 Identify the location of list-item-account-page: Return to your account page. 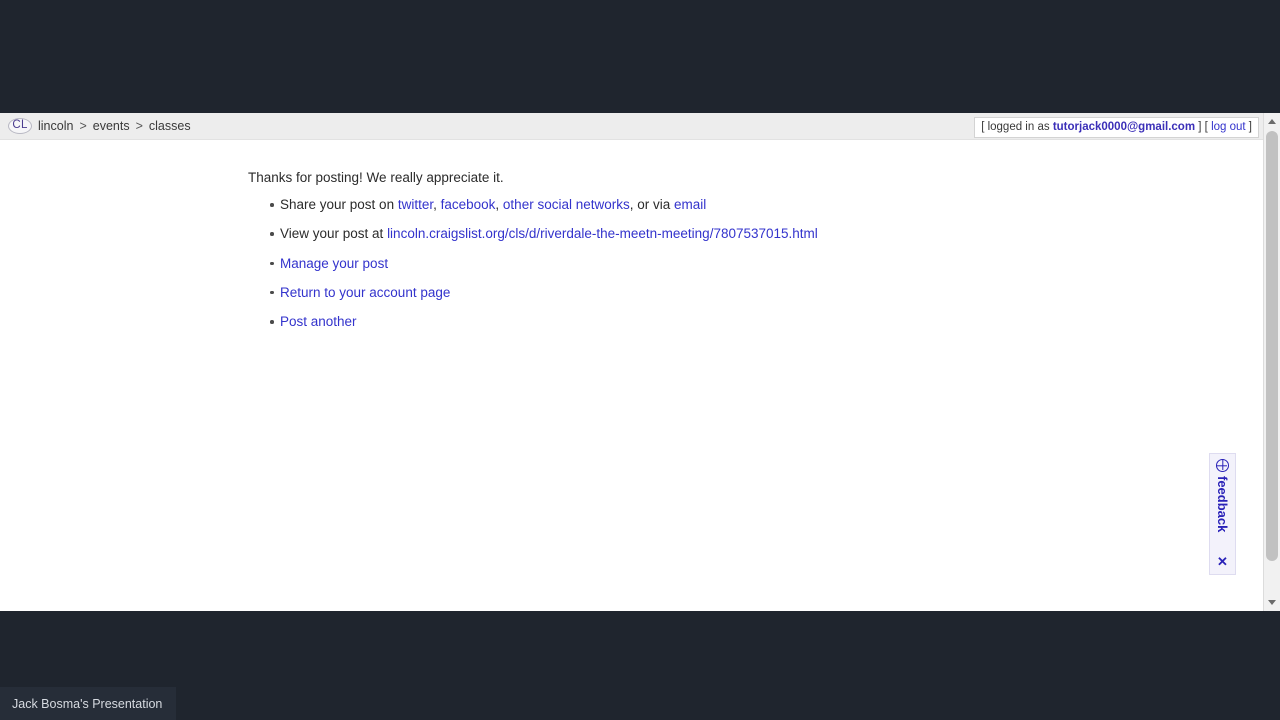
(533, 292).